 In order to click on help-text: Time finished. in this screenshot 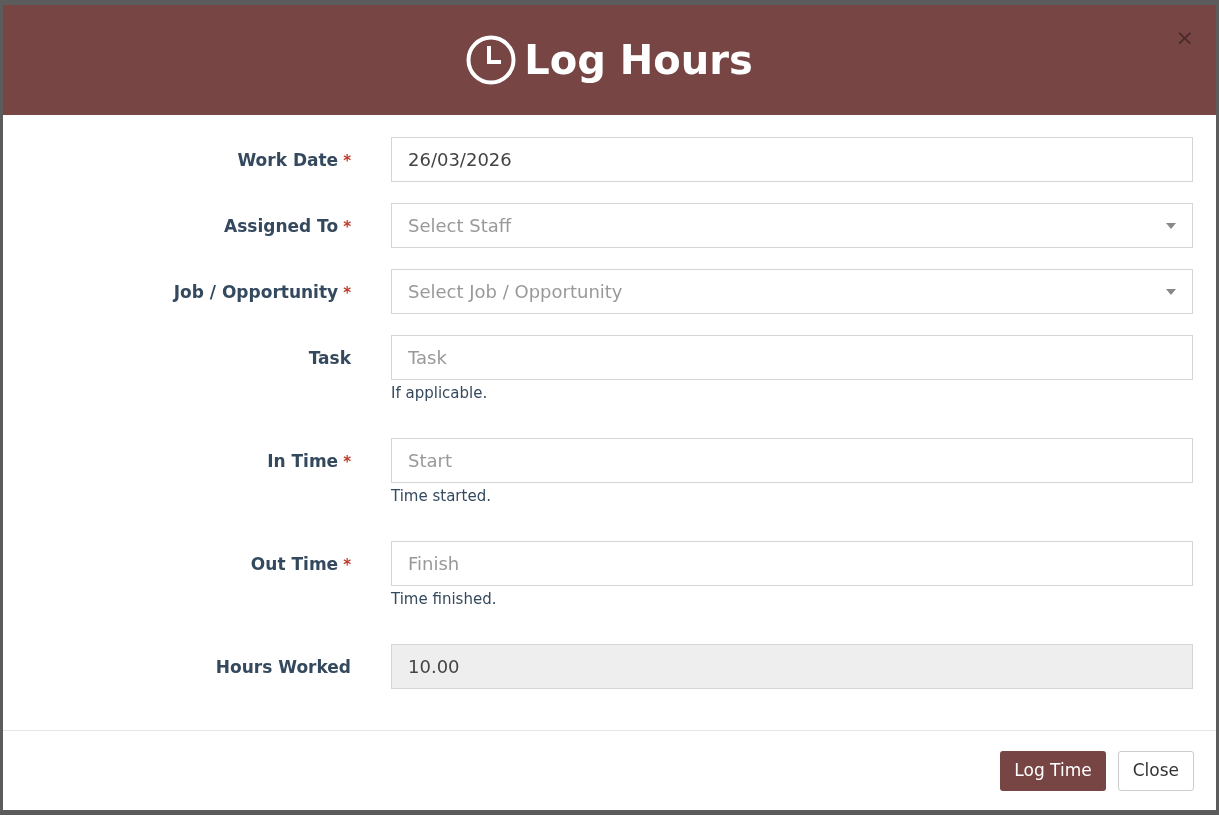, I will do `click(444, 599)`.